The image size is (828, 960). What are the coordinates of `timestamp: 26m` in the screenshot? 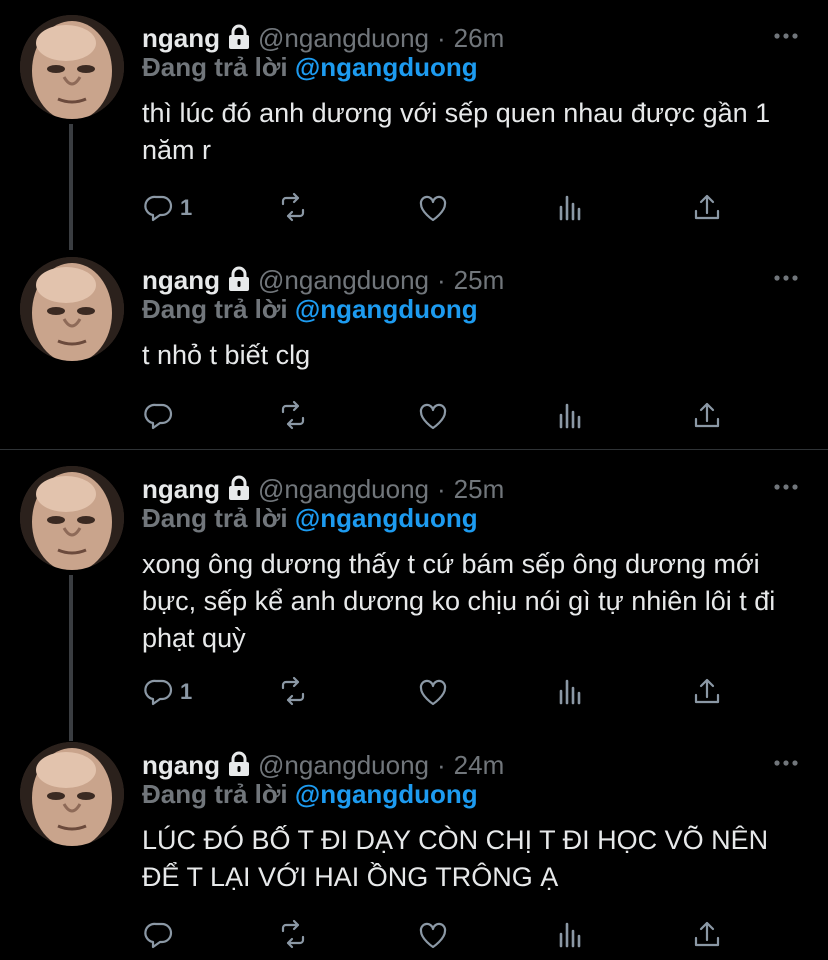 It's located at (479, 38).